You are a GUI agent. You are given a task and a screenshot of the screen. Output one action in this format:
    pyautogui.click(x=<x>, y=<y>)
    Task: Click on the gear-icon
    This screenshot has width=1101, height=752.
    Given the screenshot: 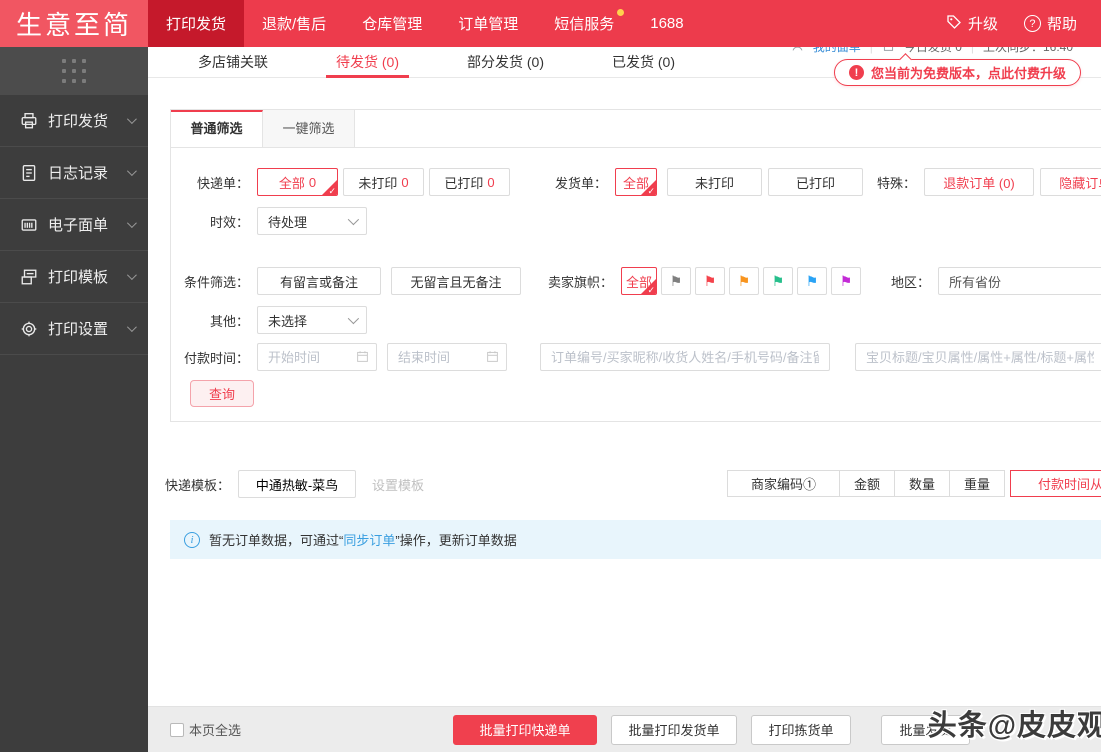 What is the action you would take?
    pyautogui.click(x=29, y=329)
    